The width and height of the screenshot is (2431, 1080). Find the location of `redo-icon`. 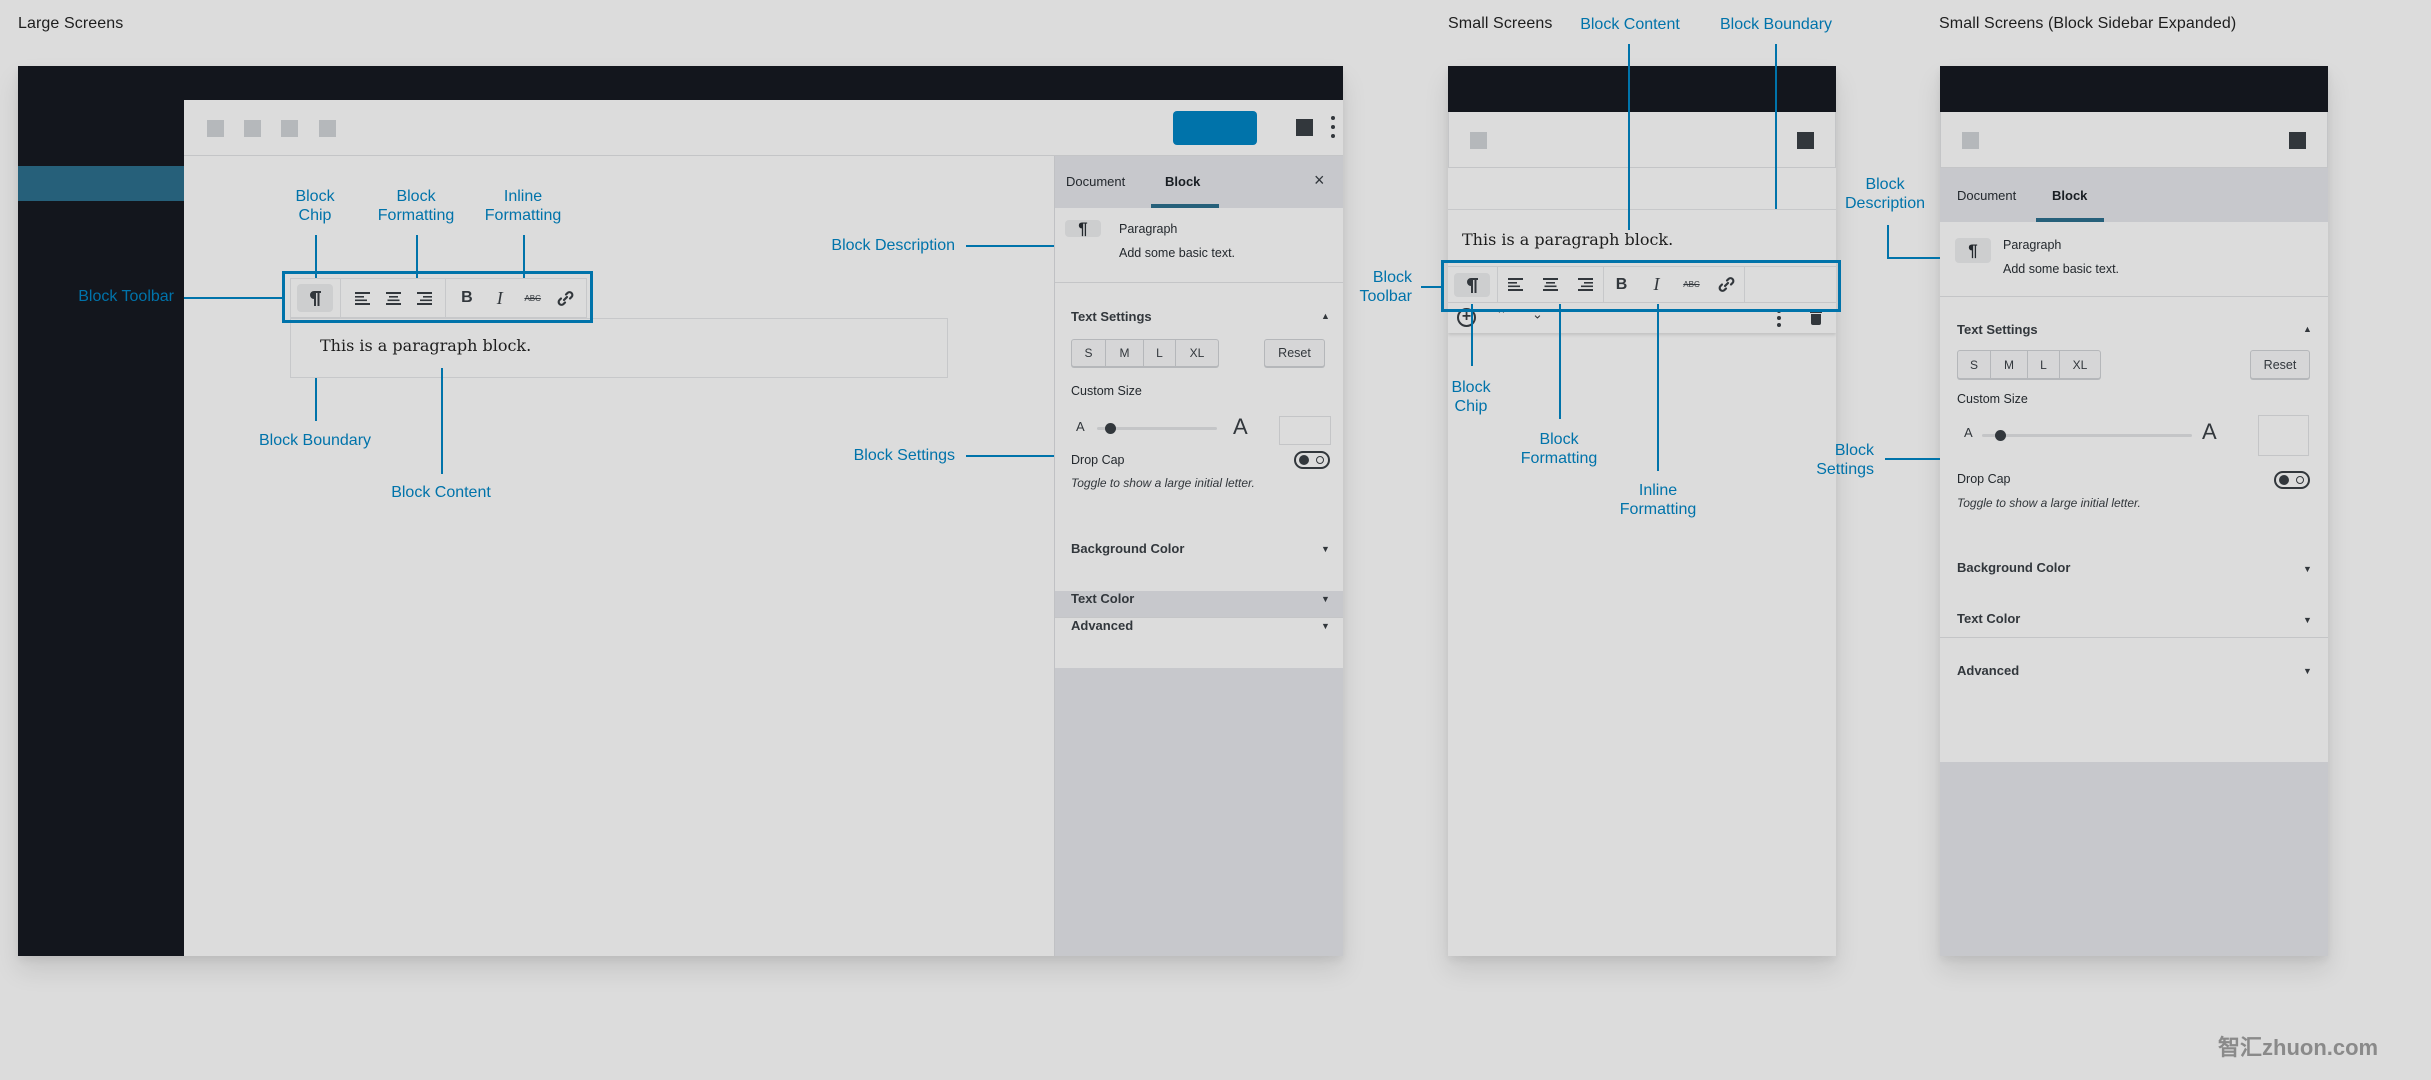

redo-icon is located at coordinates (289, 128).